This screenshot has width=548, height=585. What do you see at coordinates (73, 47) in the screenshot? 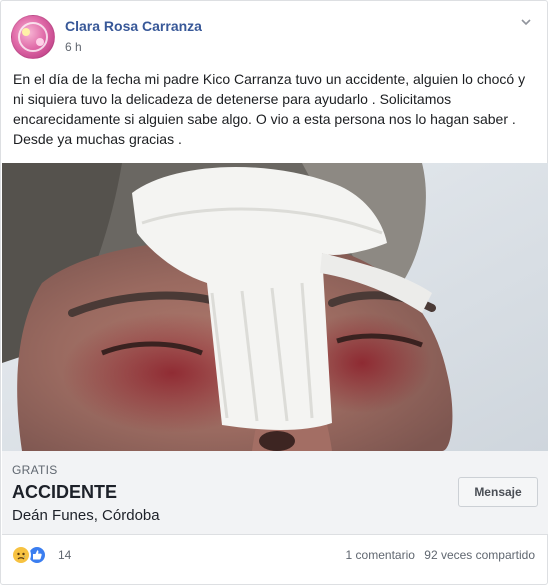
I see `post-time: 6 h` at bounding box center [73, 47].